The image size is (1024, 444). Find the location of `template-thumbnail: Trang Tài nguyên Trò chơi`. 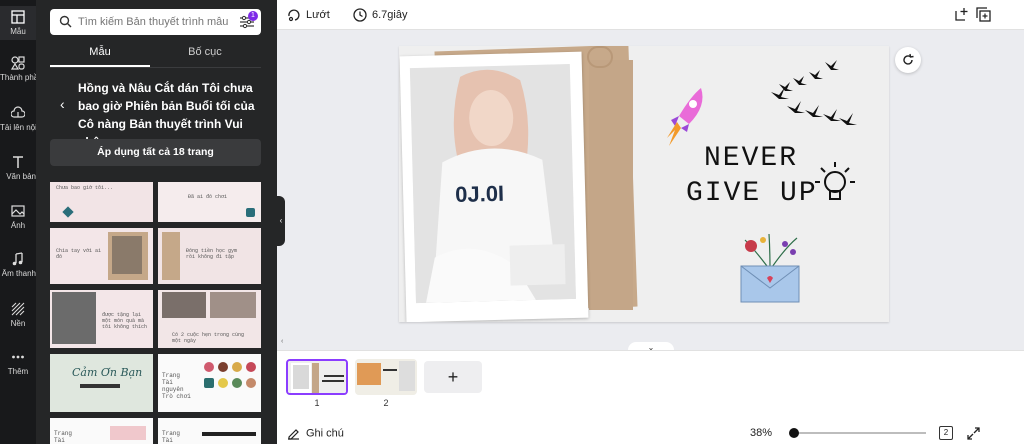

template-thumbnail: Trang Tài nguyên Trò chơi is located at coordinates (209, 383).